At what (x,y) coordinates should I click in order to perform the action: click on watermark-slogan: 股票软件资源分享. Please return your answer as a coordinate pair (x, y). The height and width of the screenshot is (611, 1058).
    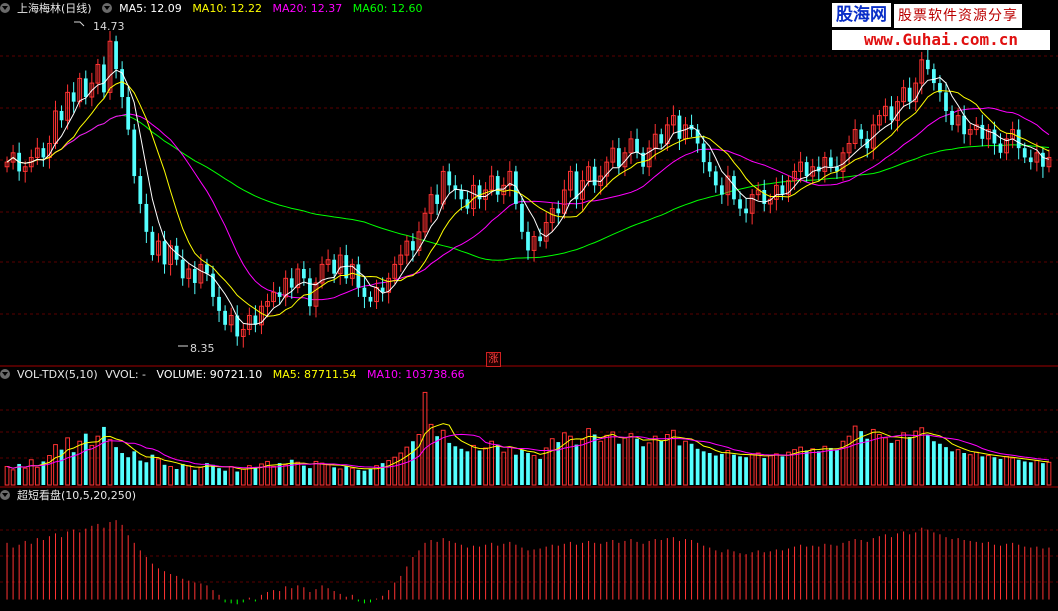
    Looking at the image, I should click on (958, 16).